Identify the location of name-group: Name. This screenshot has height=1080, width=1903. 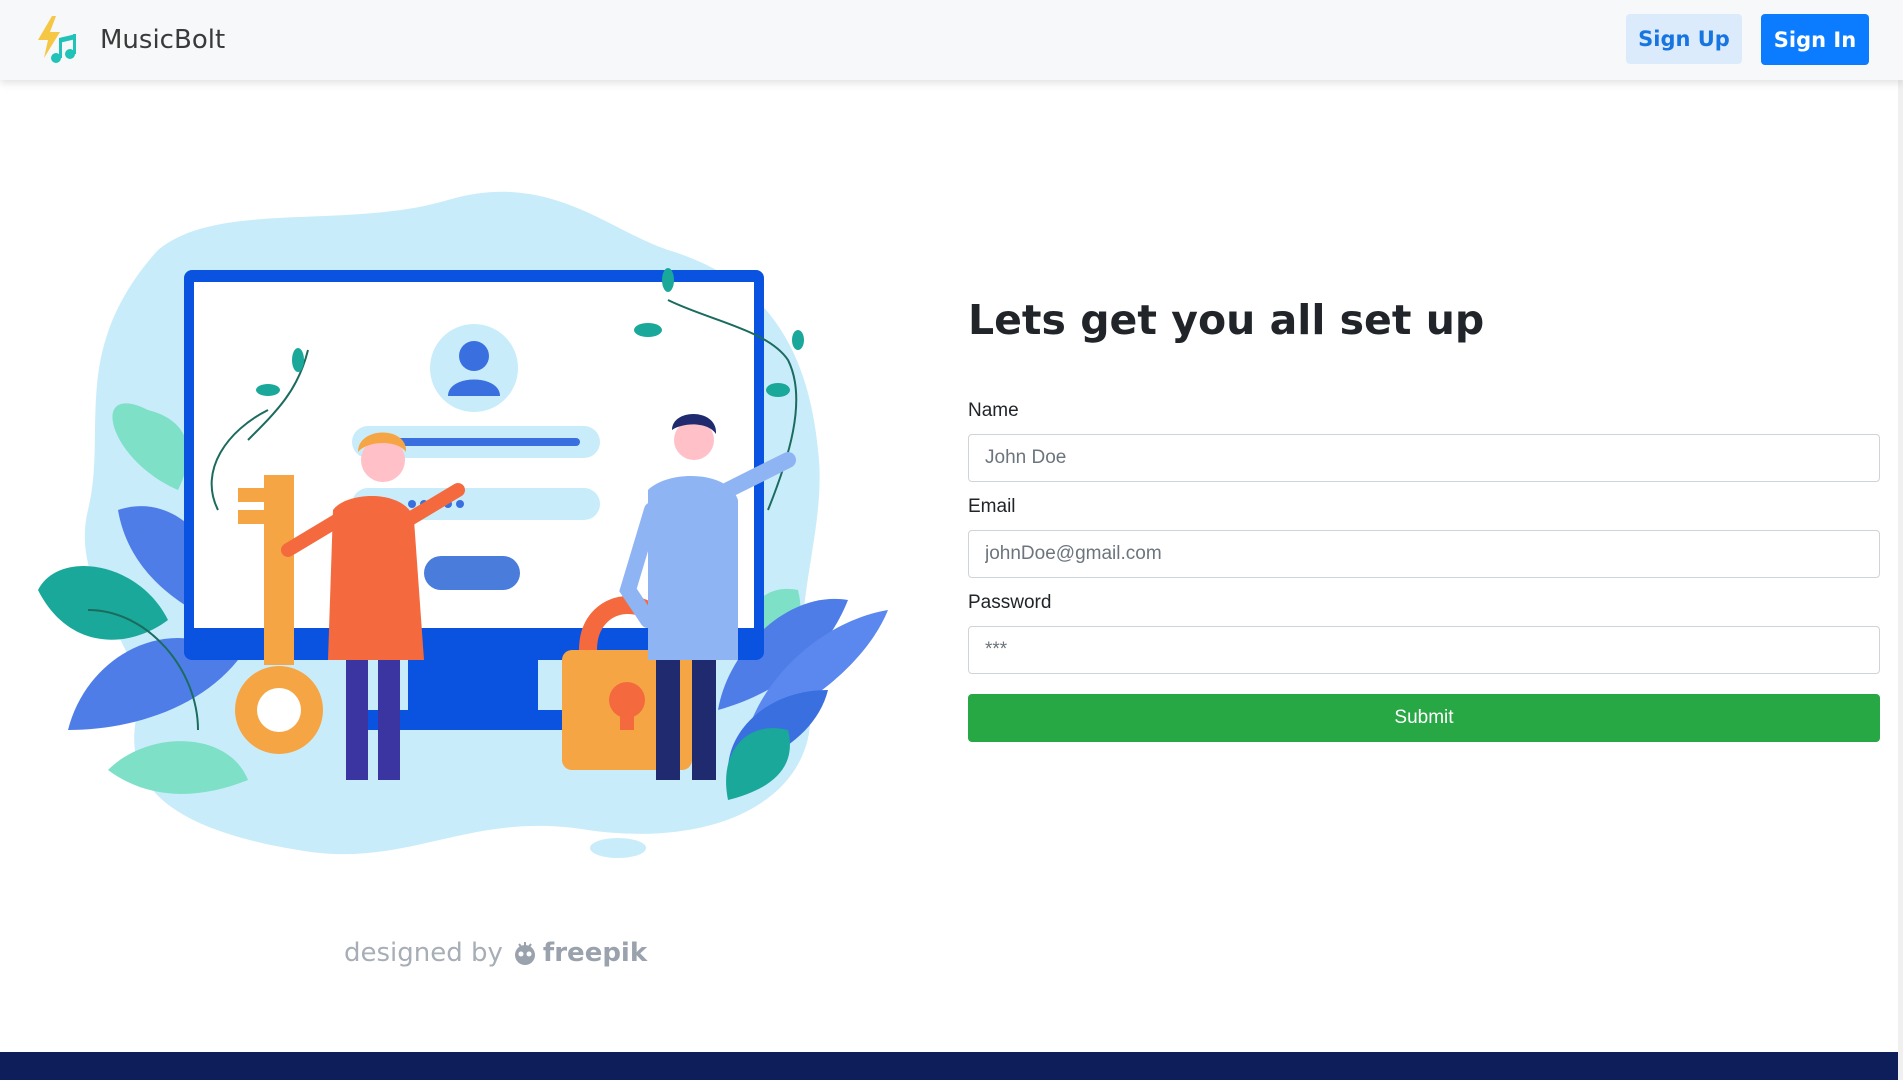
(1424, 441).